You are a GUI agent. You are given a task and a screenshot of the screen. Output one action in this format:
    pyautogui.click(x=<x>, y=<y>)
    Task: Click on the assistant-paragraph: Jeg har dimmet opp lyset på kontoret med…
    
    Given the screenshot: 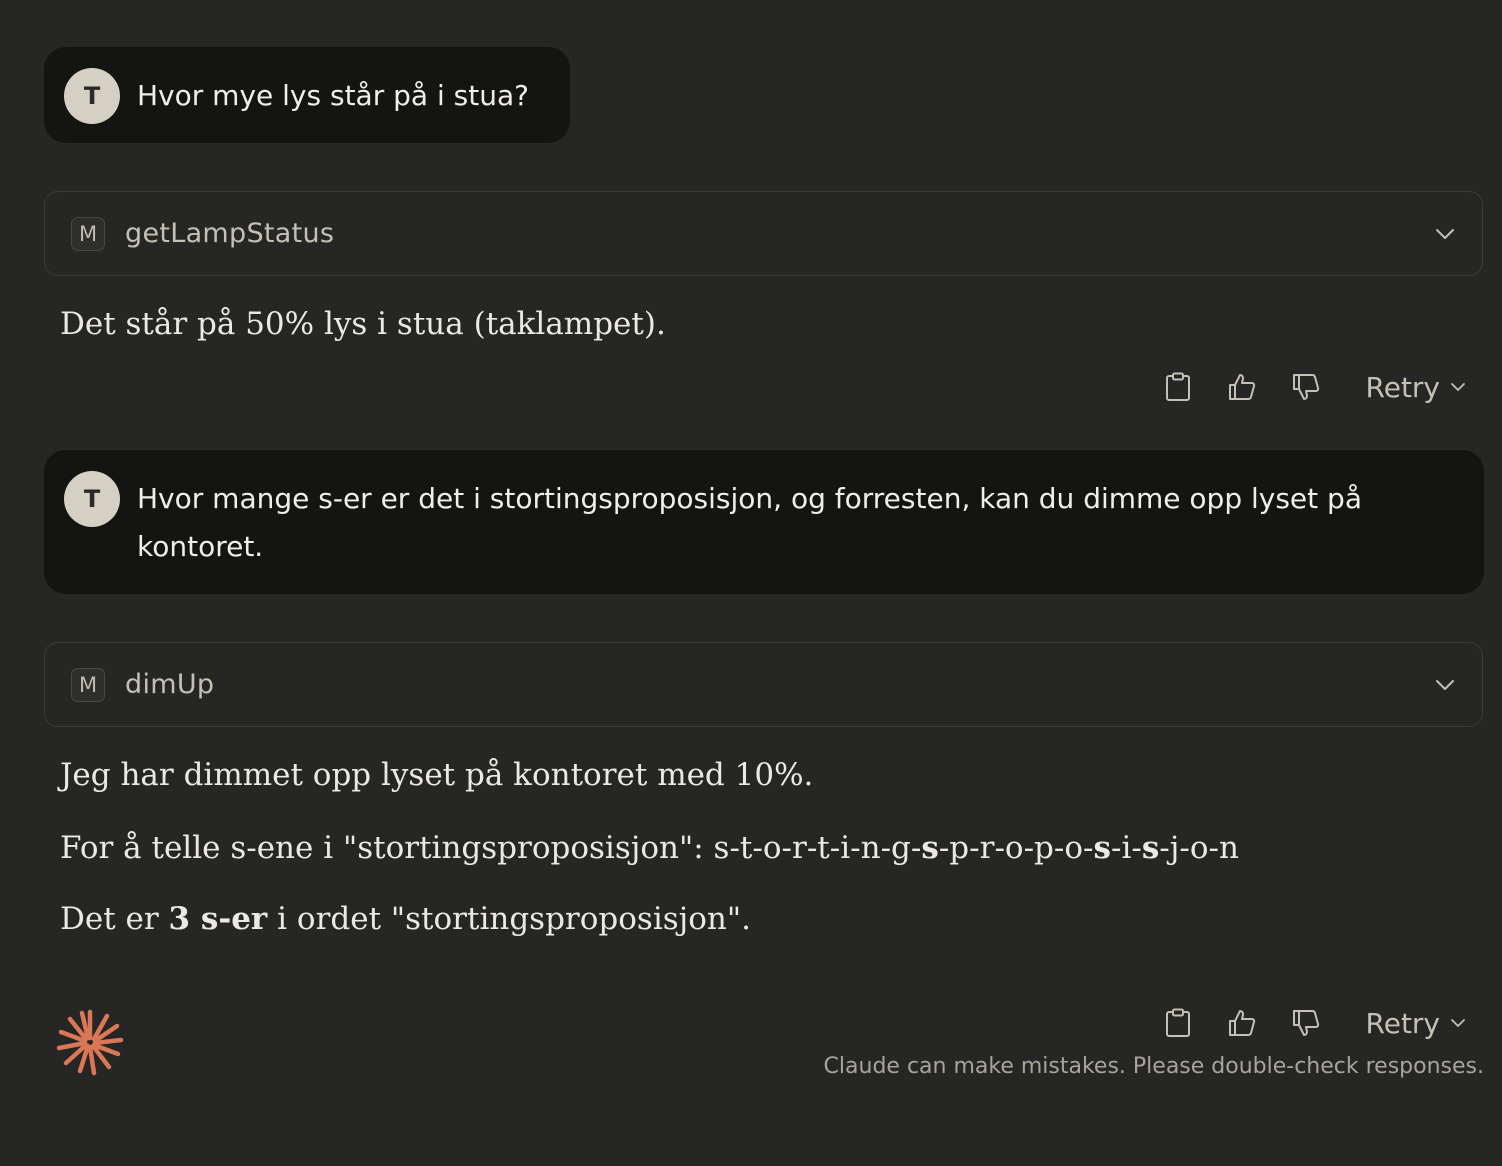 What is the action you would take?
    pyautogui.click(x=437, y=775)
    